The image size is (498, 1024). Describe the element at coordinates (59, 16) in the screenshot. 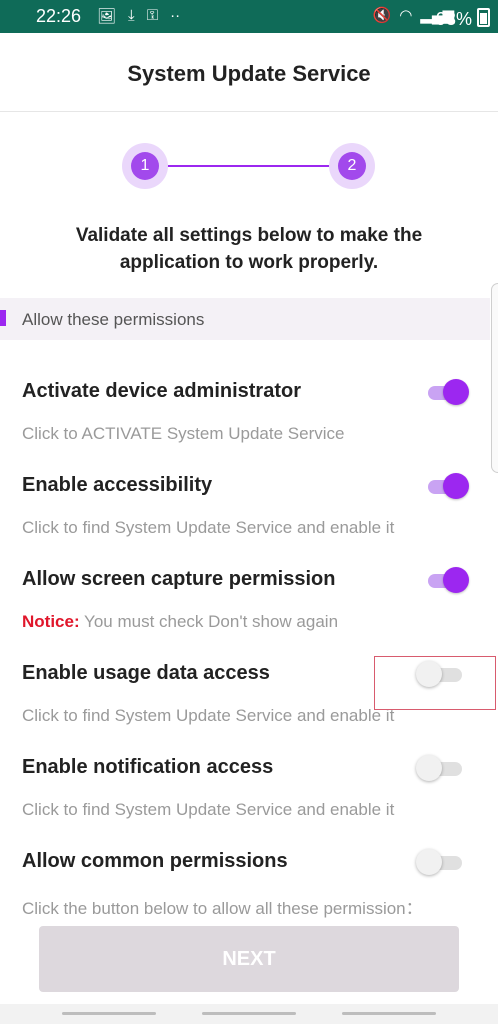

I see `status-time: 22:26` at that location.